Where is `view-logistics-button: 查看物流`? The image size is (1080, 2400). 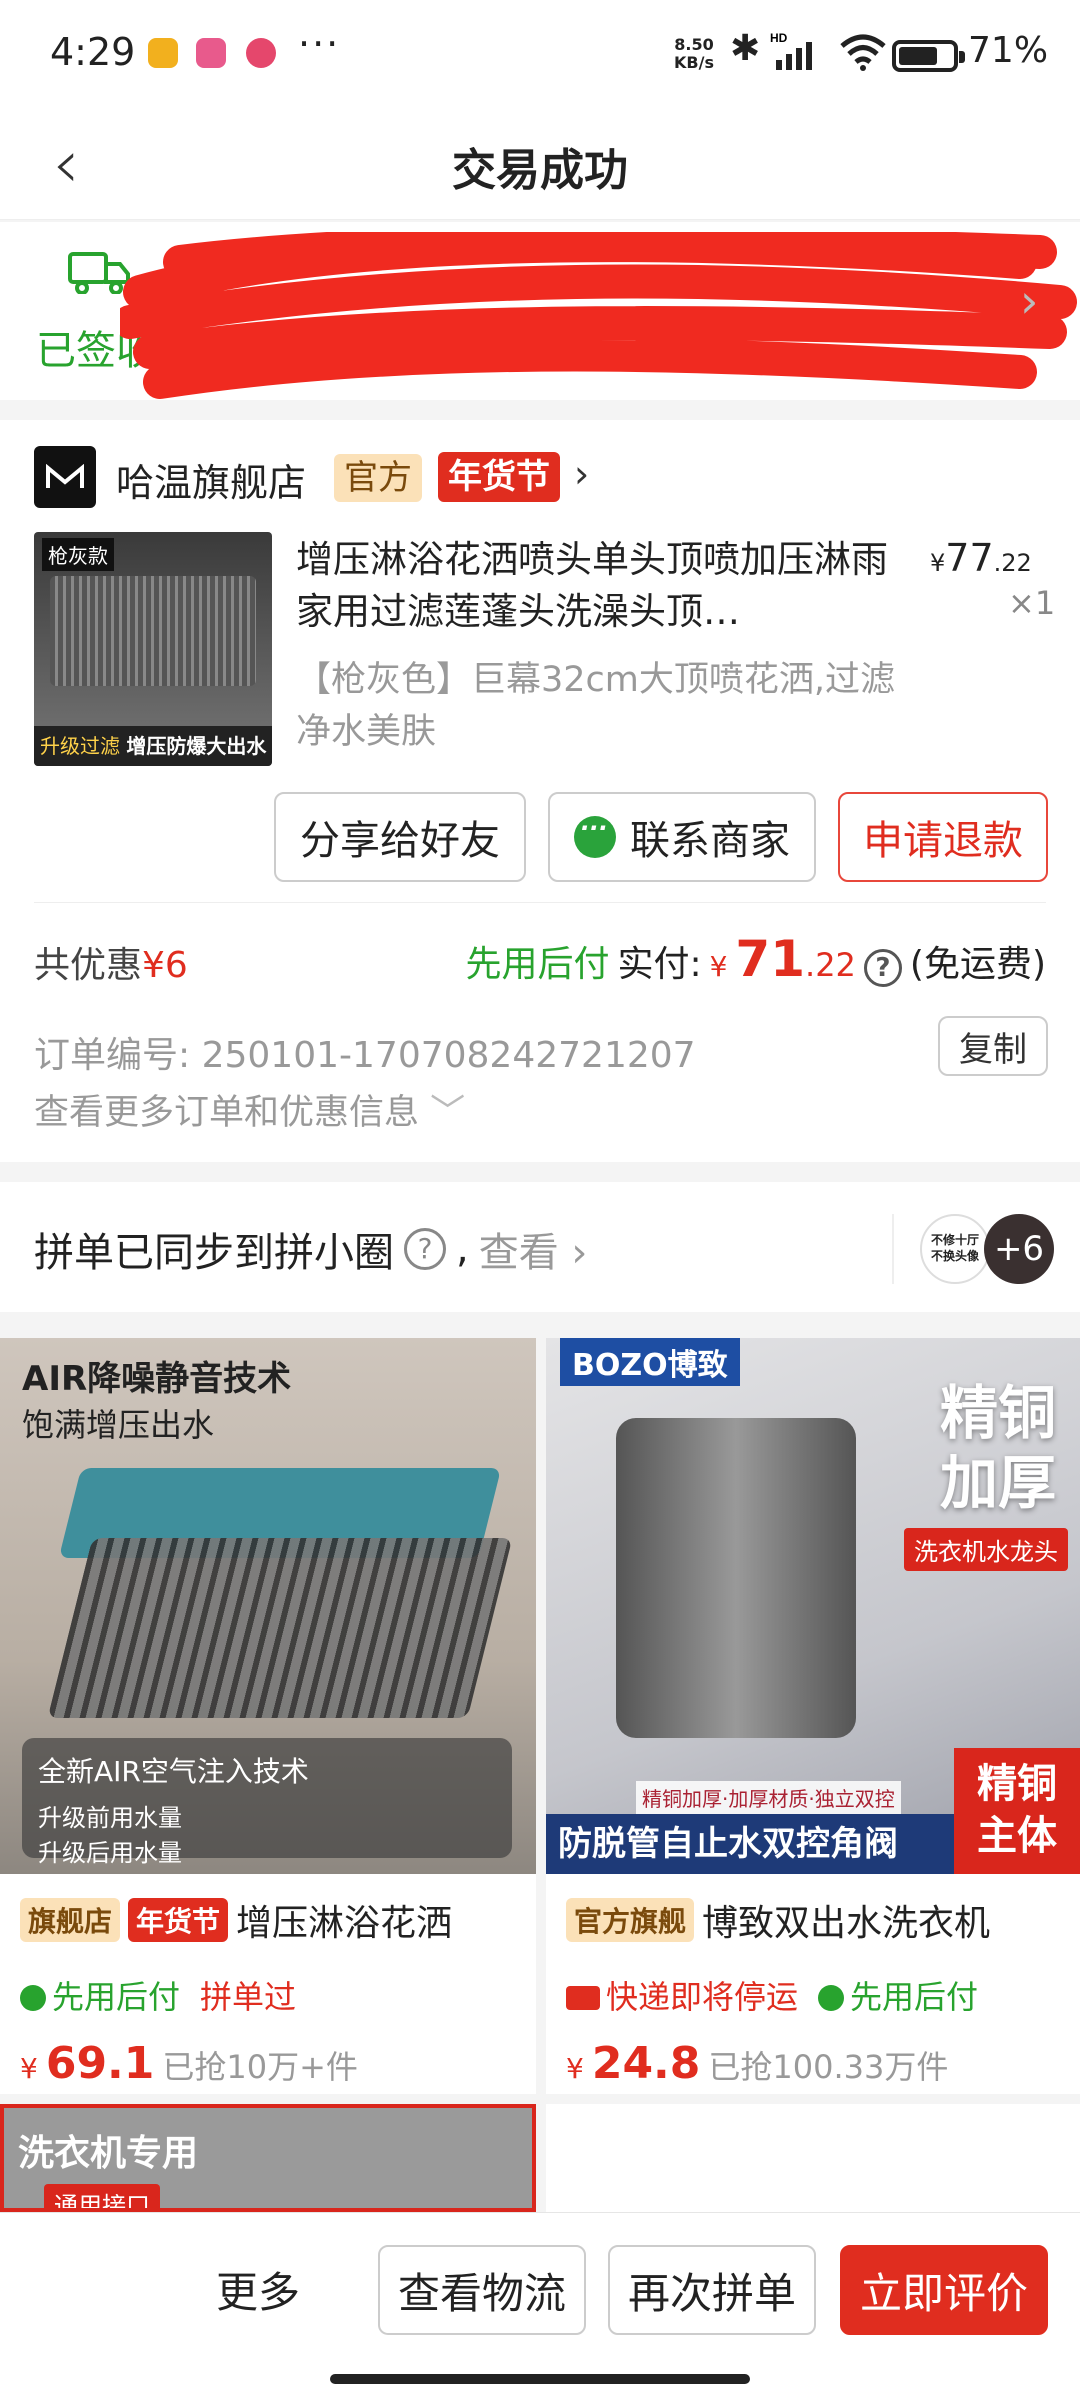 view-logistics-button: 查看物流 is located at coordinates (482, 2290).